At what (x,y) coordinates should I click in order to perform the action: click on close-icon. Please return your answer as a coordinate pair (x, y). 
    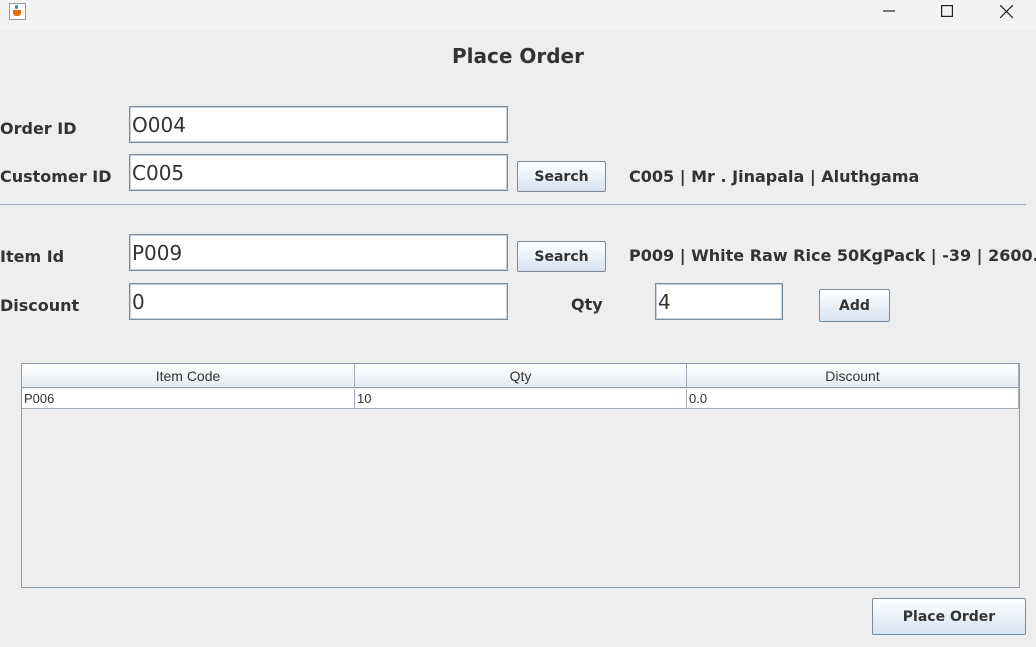
    Looking at the image, I should click on (1006, 11).